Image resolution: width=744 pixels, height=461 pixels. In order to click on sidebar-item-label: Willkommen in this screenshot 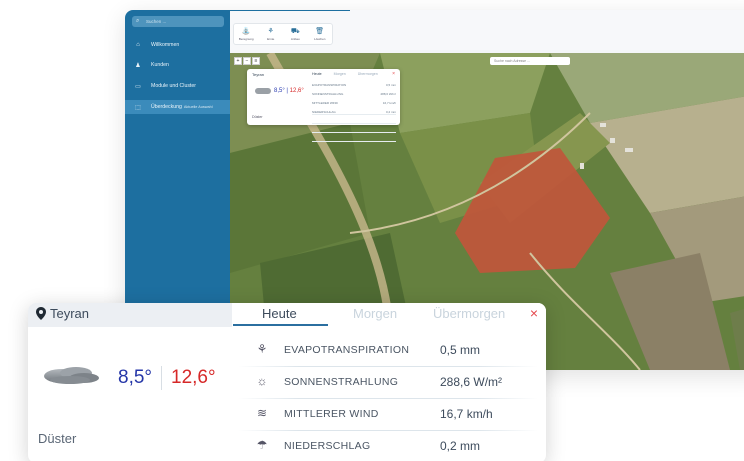, I will do `click(165, 45)`.